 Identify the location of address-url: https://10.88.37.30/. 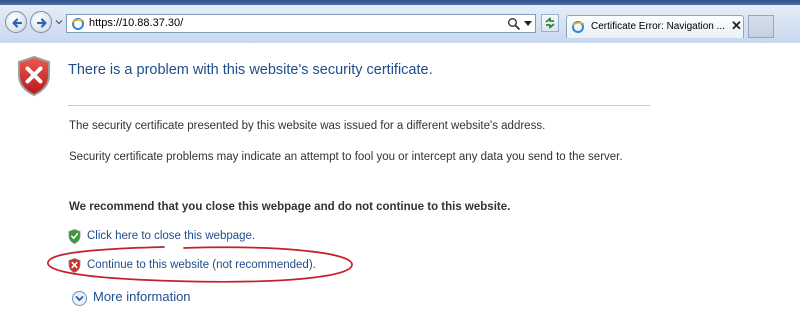
(136, 23).